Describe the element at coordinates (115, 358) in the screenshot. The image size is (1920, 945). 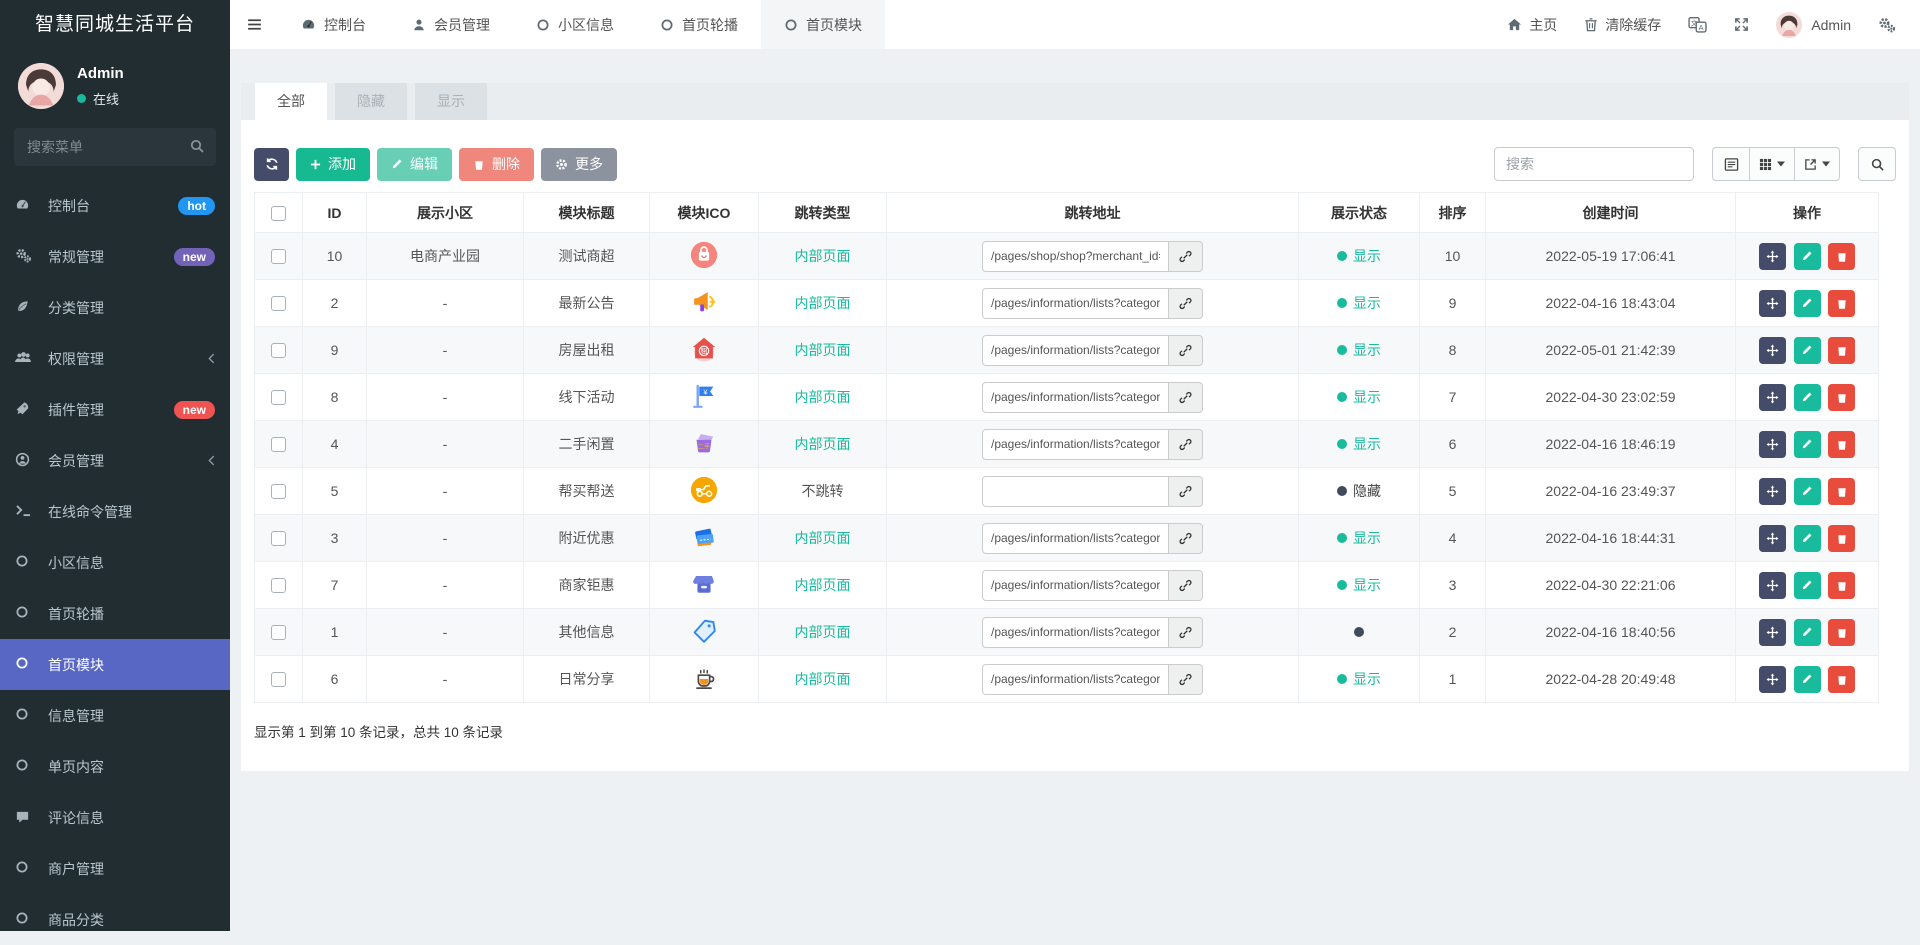
I see `sidebar-item: 权限管理` at that location.